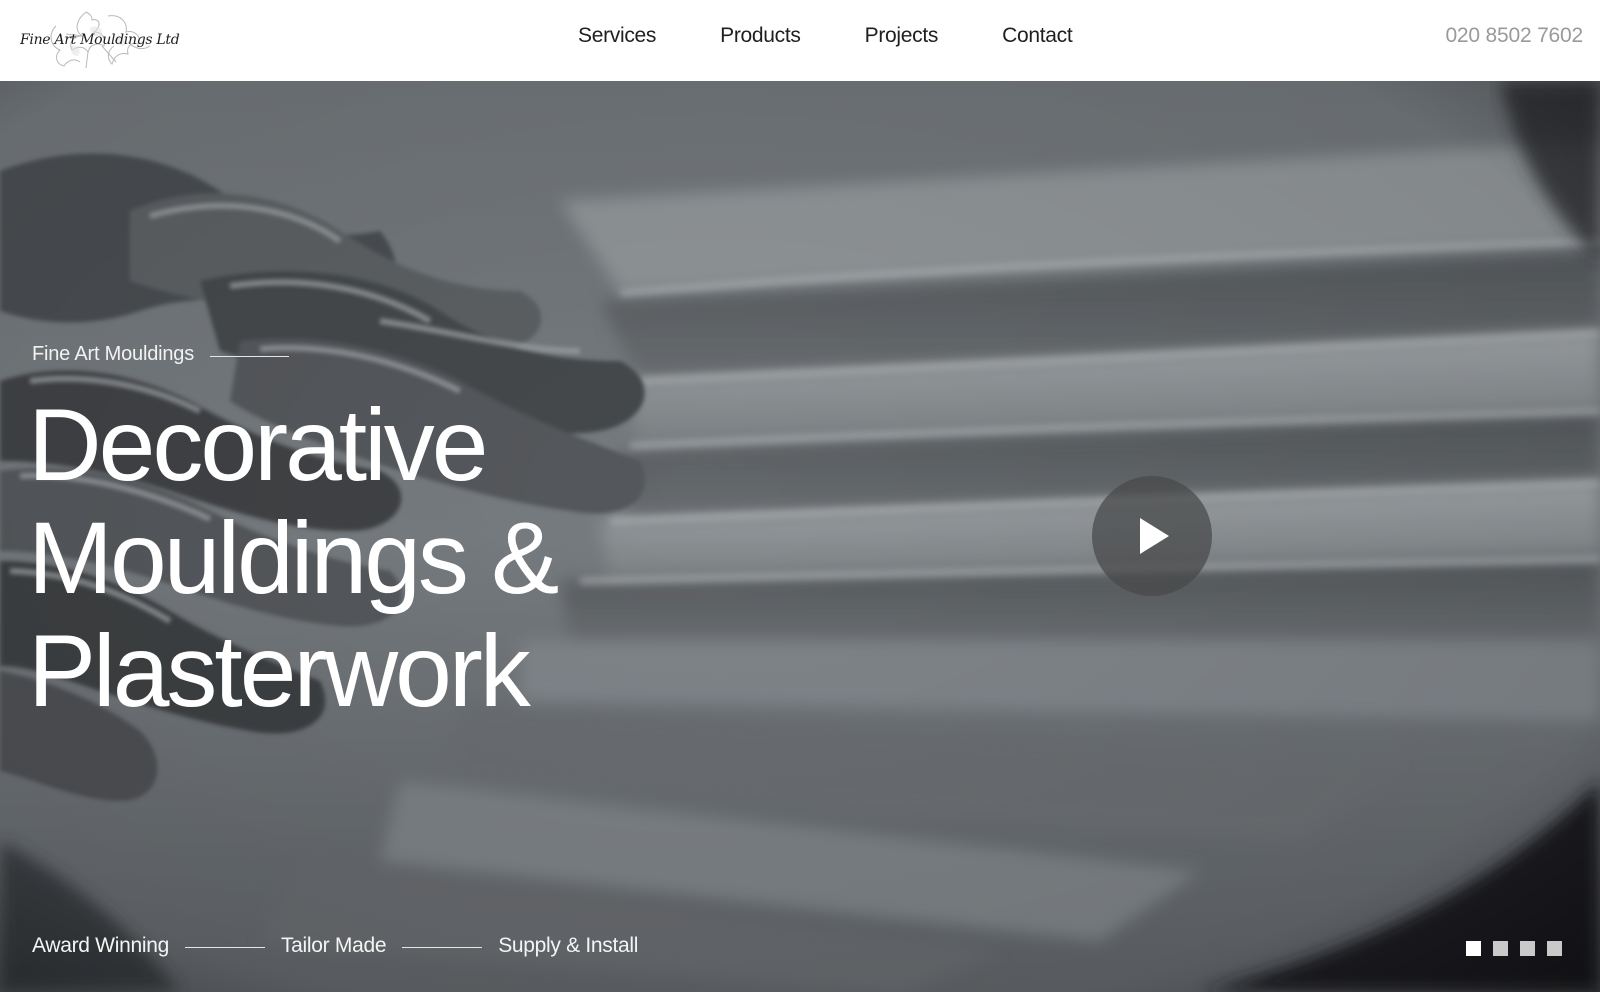 The width and height of the screenshot is (1600, 992). What do you see at coordinates (617, 36) in the screenshot?
I see `nav-item-services: Services` at bounding box center [617, 36].